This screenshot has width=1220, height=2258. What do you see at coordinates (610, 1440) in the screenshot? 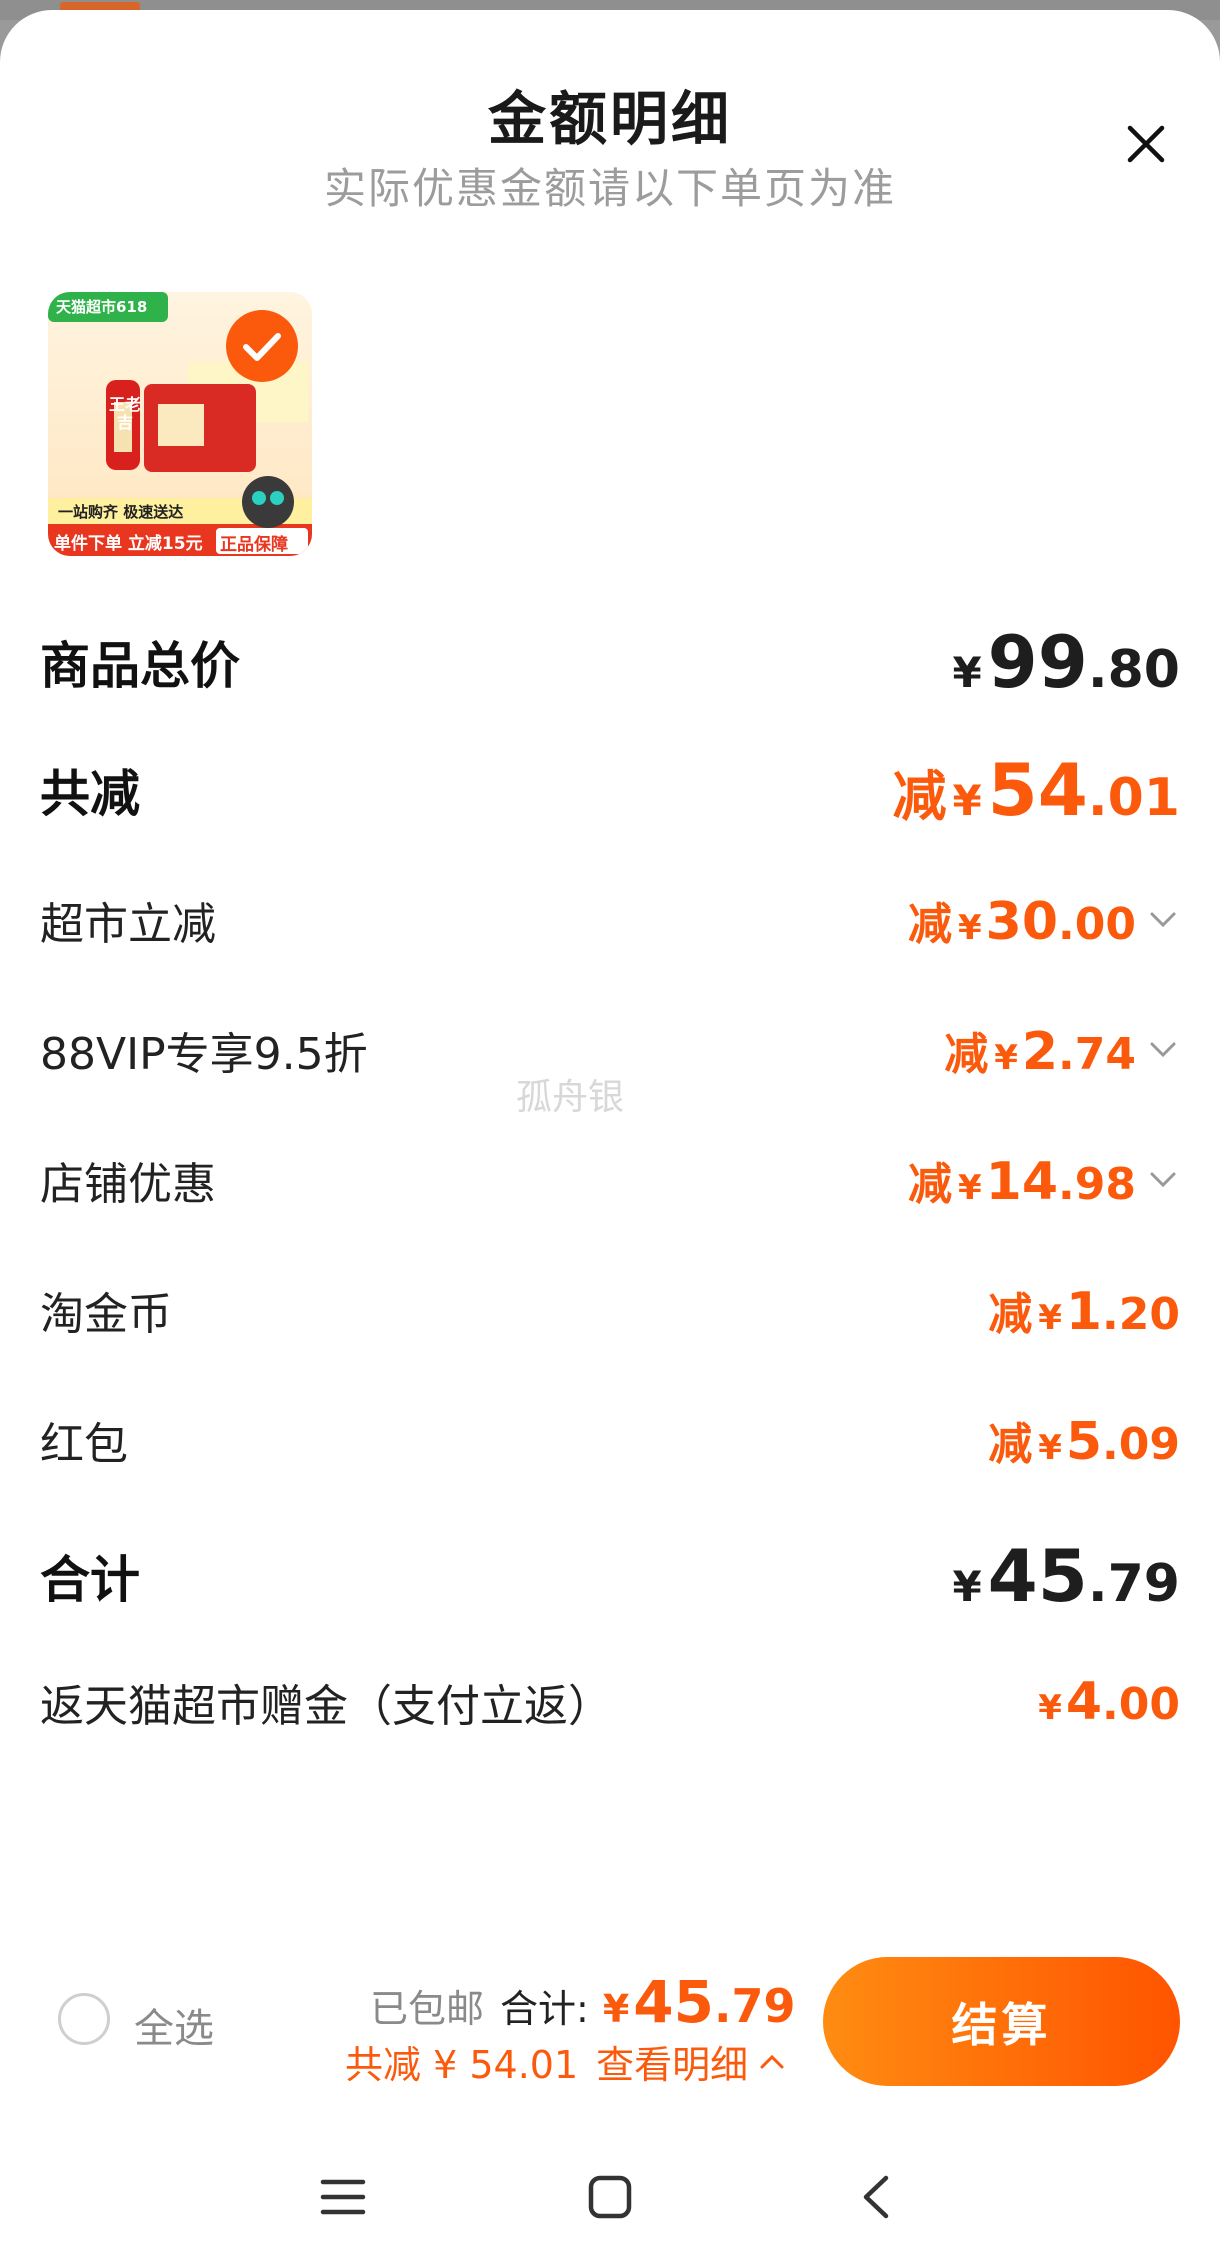
I see `row-red-packet: 红包 减 ¥ 5 .09` at bounding box center [610, 1440].